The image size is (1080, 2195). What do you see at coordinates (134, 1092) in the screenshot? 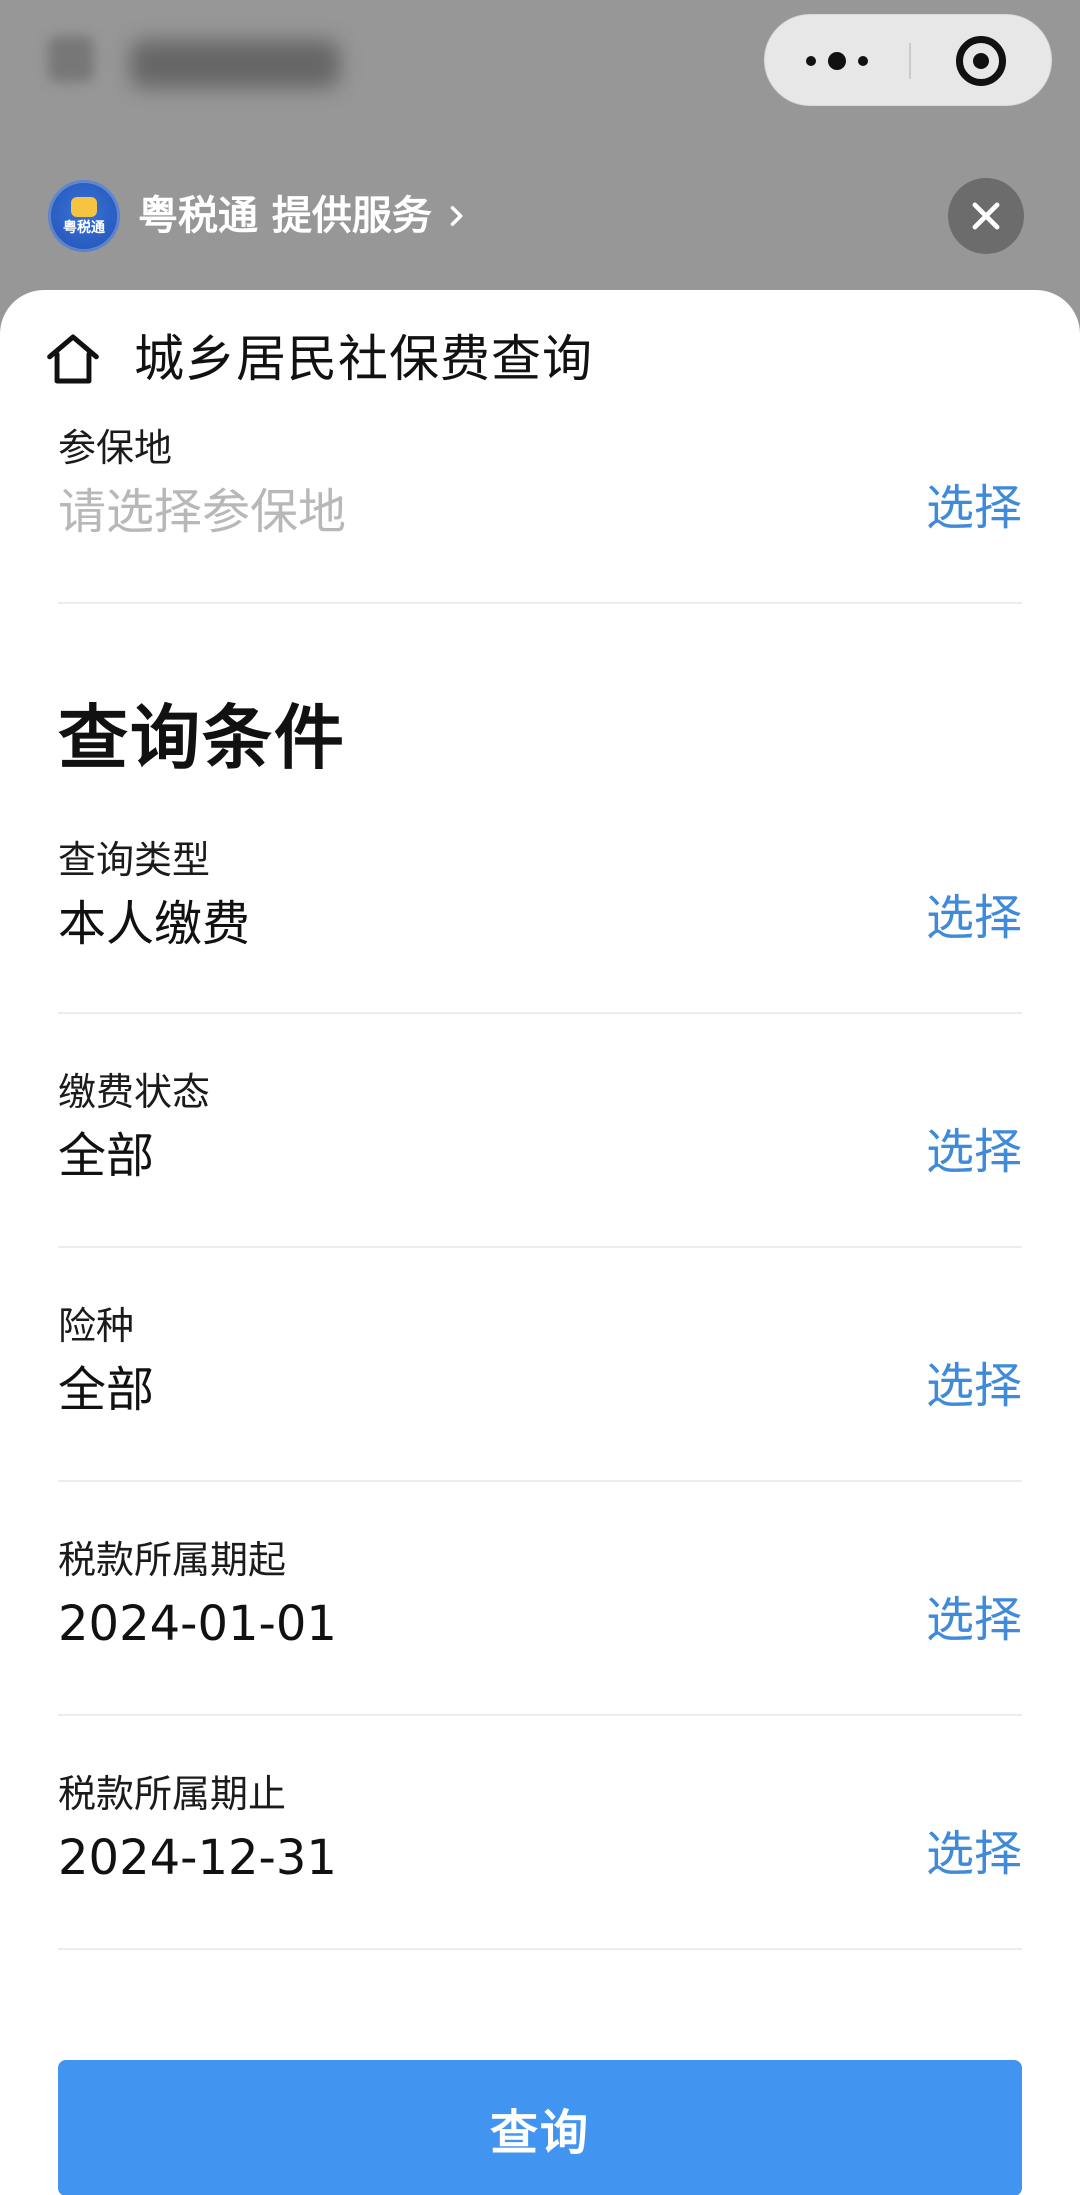
I see `payment-status-label: 缴费状态` at bounding box center [134, 1092].